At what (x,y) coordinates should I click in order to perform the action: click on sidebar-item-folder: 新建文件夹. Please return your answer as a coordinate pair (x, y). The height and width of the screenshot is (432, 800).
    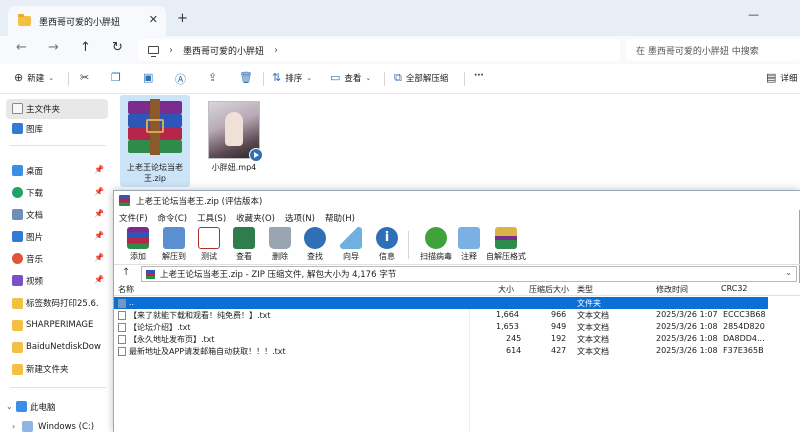
    Looking at the image, I should click on (57, 369).